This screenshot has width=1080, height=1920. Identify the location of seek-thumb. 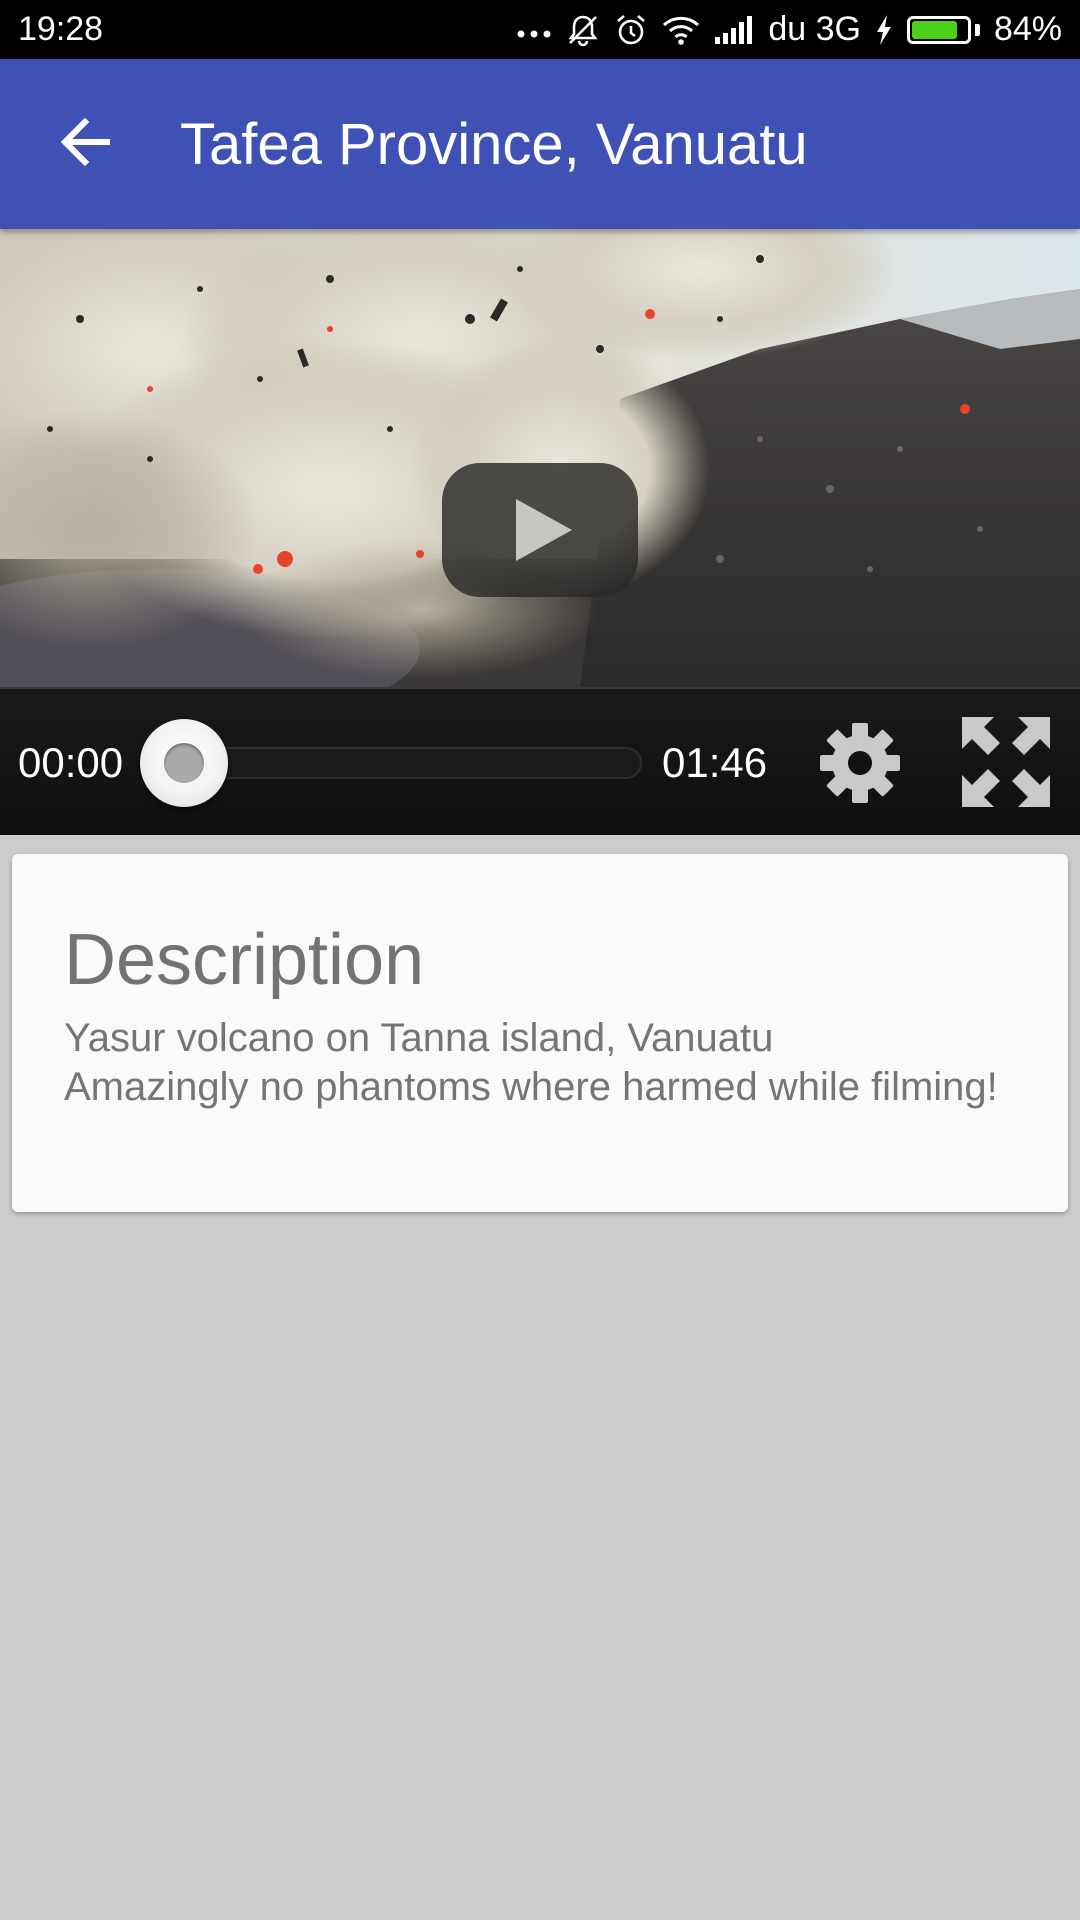
(184, 763).